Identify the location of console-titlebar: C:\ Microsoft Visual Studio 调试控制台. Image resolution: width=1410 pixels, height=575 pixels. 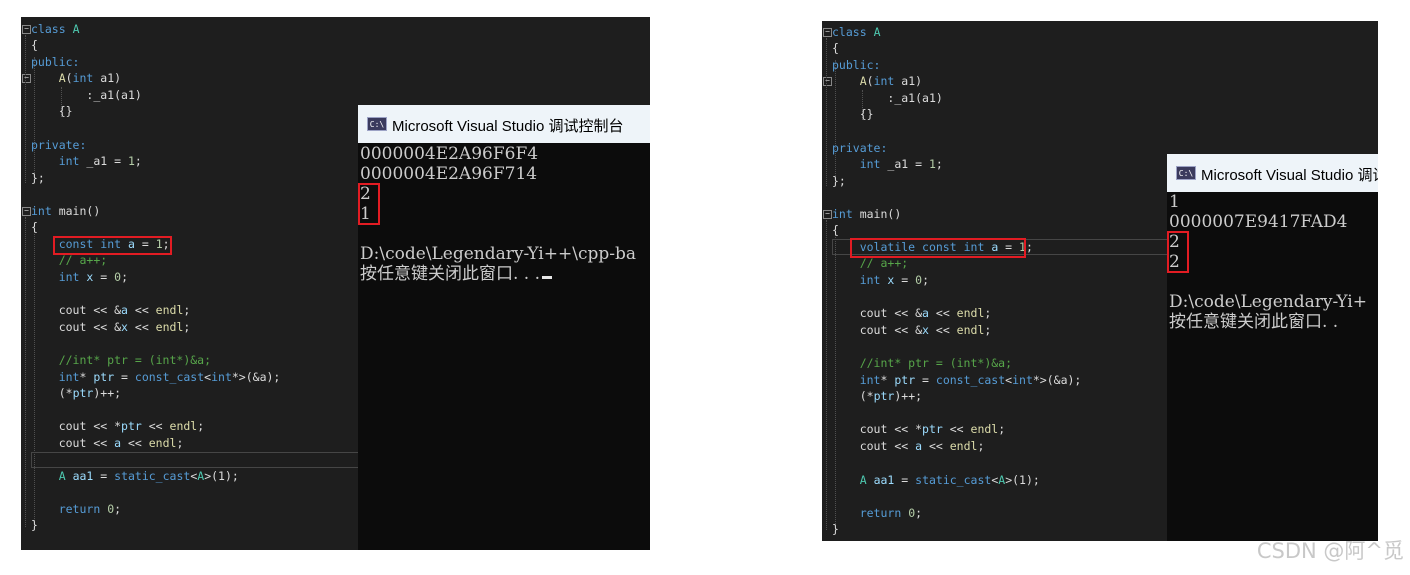
(504, 124).